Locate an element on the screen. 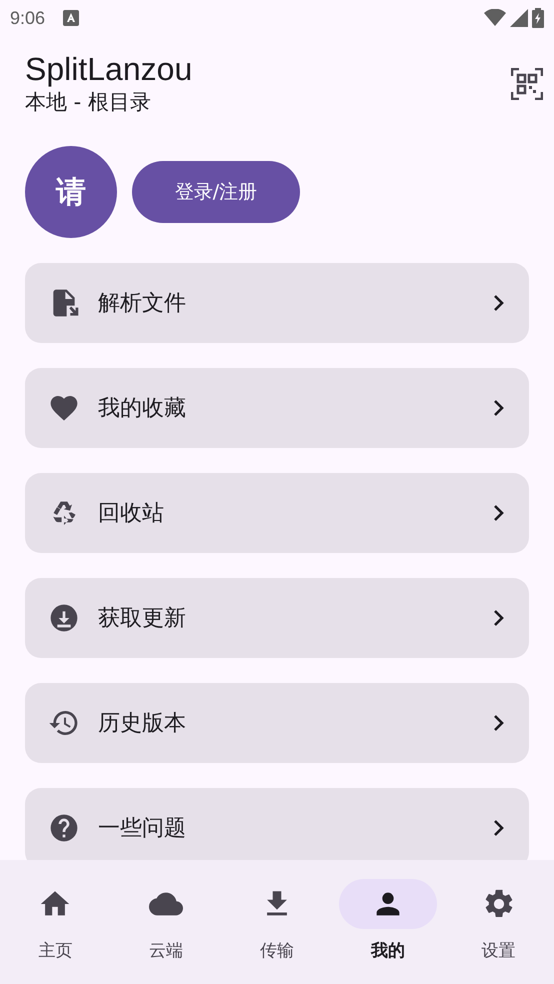 This screenshot has width=554, height=984. menu-label: 一些问题 is located at coordinates (142, 829).